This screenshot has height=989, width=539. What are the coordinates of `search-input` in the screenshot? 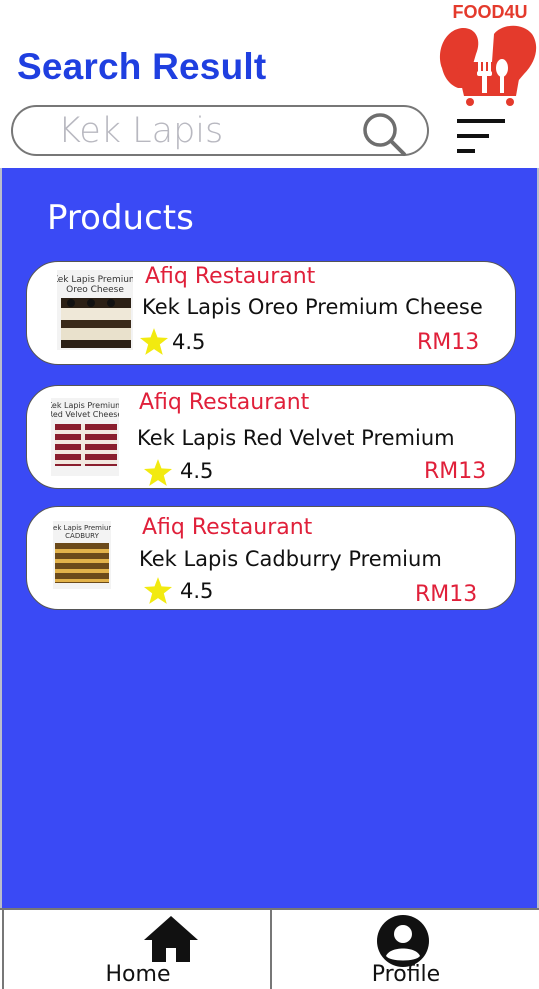 It's located at (203, 131).